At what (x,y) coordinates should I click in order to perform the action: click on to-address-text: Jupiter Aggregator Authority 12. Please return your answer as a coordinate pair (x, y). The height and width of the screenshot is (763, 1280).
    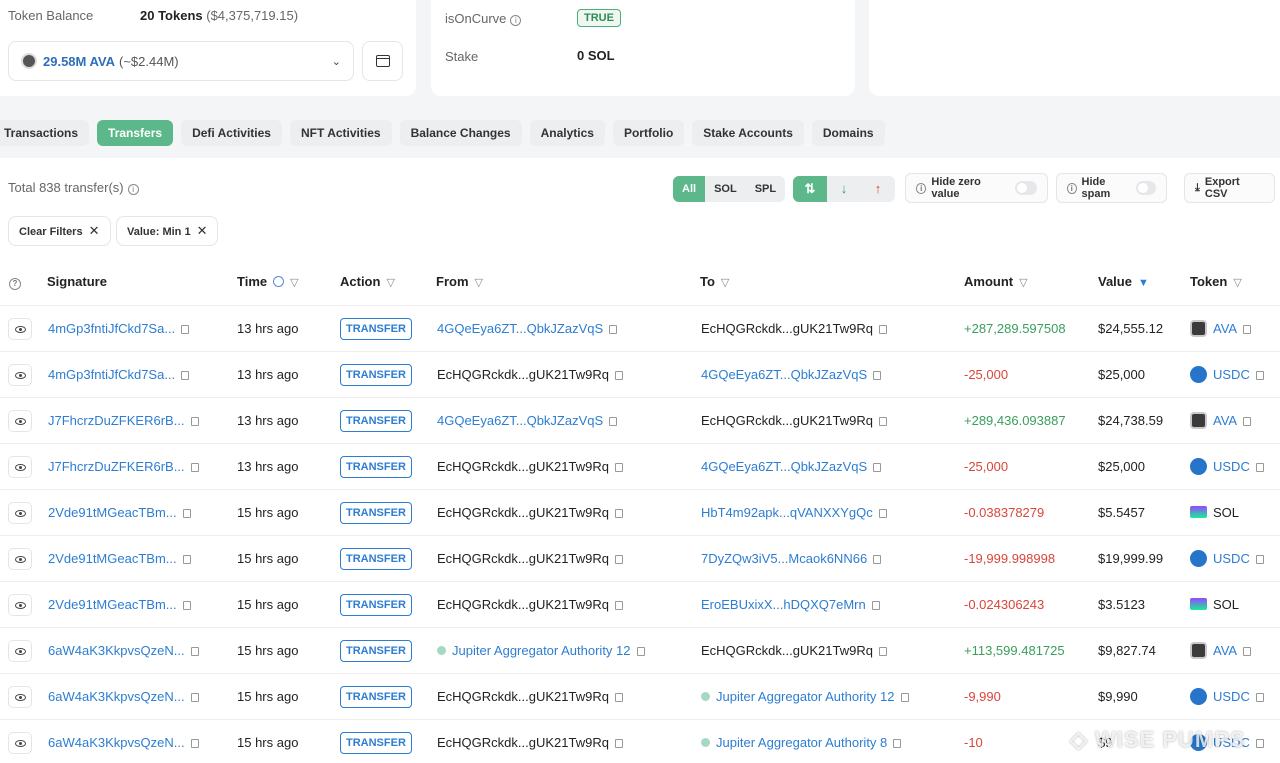
    Looking at the image, I should click on (805, 696).